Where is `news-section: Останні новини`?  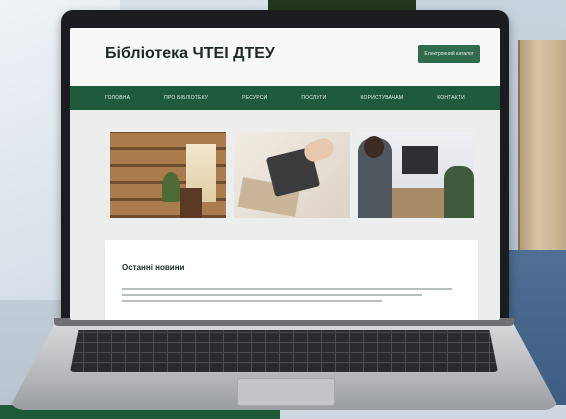
news-section: Останні новини is located at coordinates (291, 280).